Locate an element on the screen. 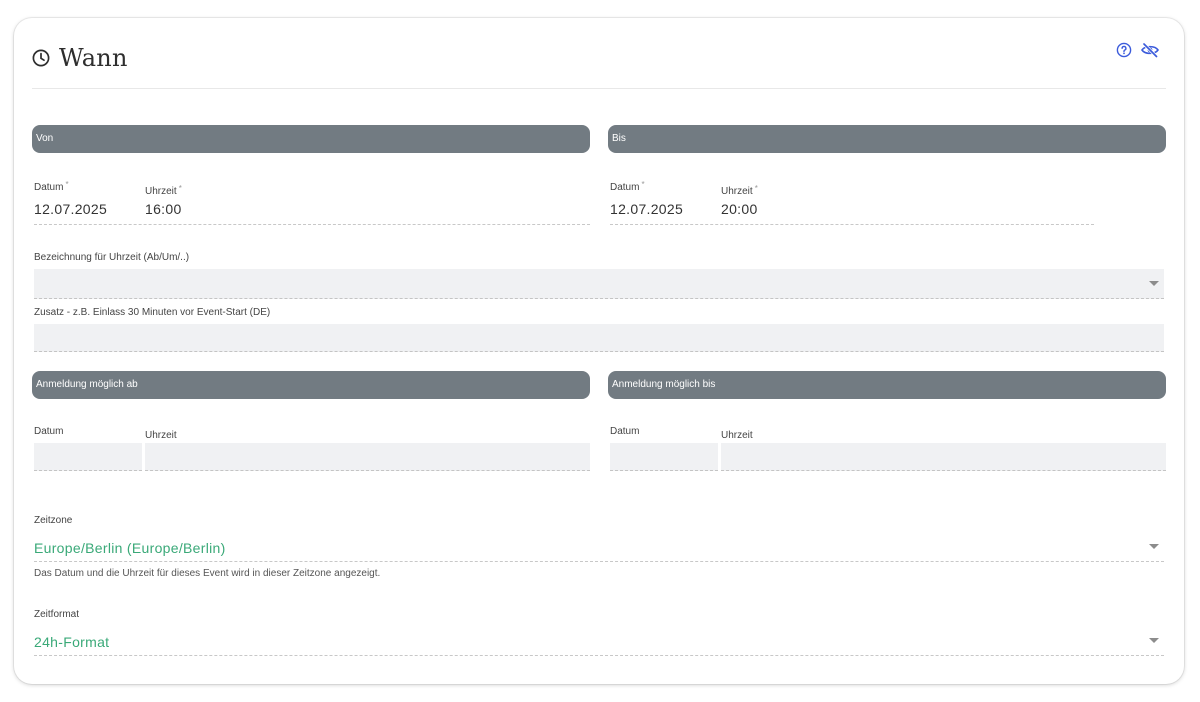 The image size is (1200, 702). section-von-label: Von is located at coordinates (45, 138).